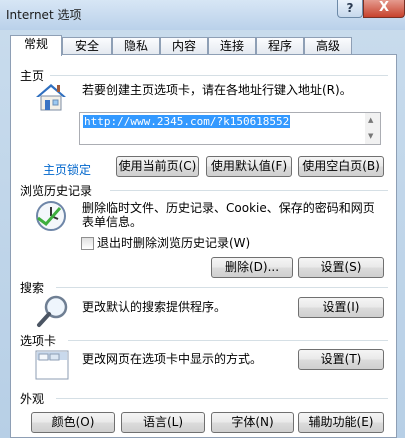 This screenshot has width=405, height=438. I want to click on history-group-label: 浏览历史记录, so click(58, 190).